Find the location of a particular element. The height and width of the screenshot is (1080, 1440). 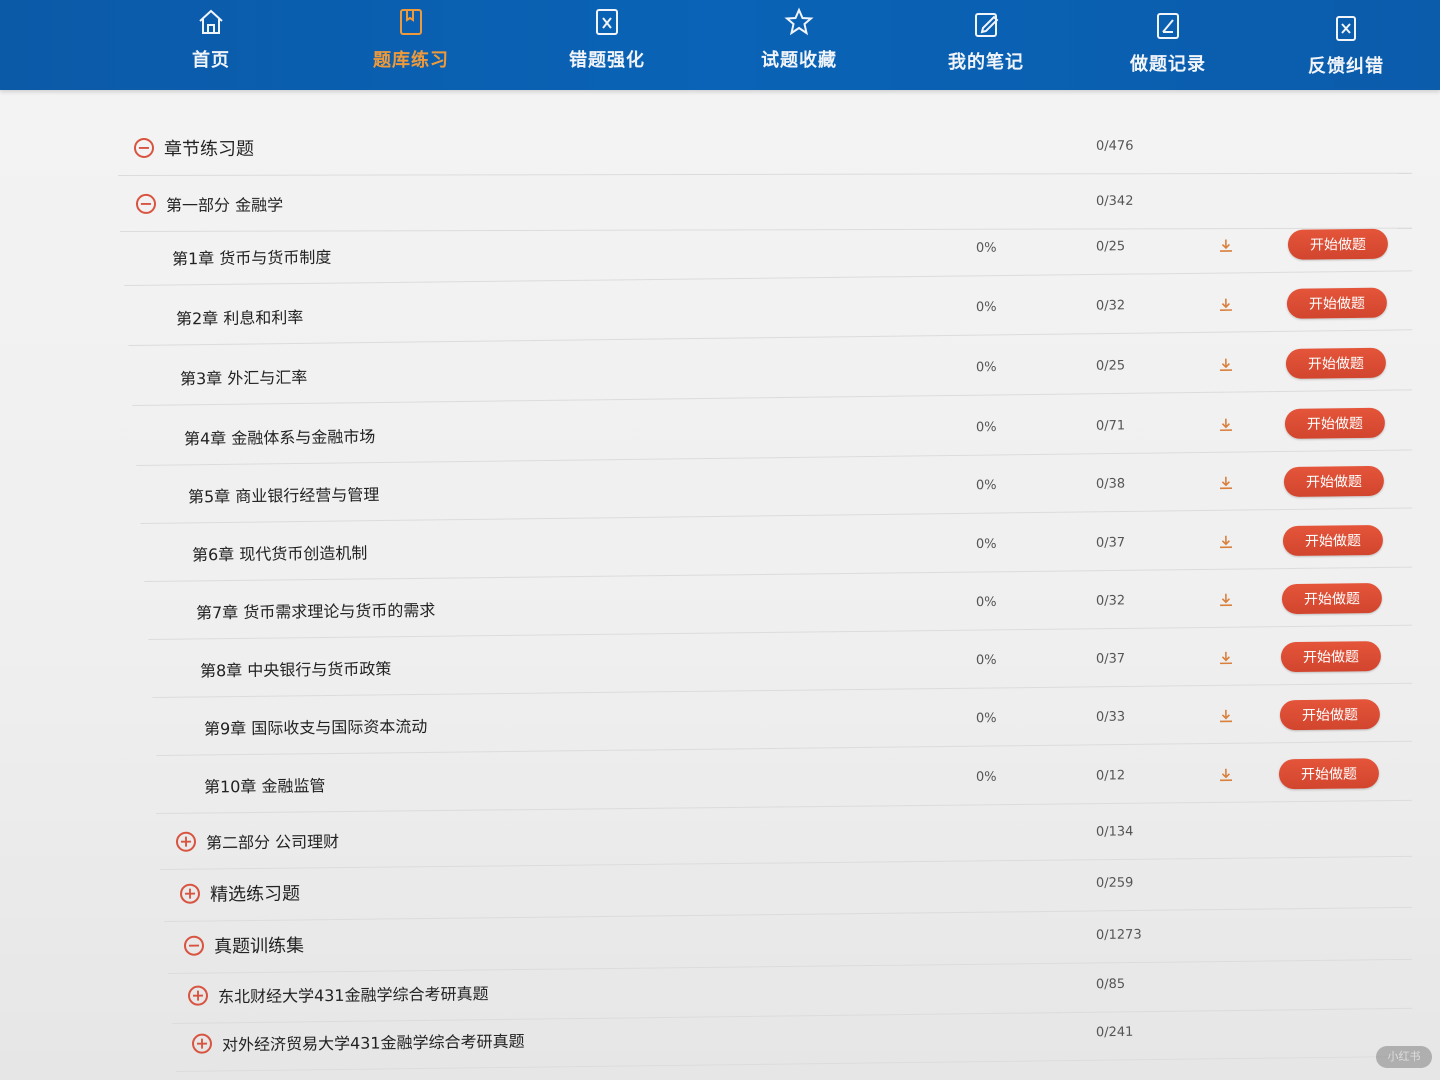

row-title: 真题训练集 is located at coordinates (259, 945).